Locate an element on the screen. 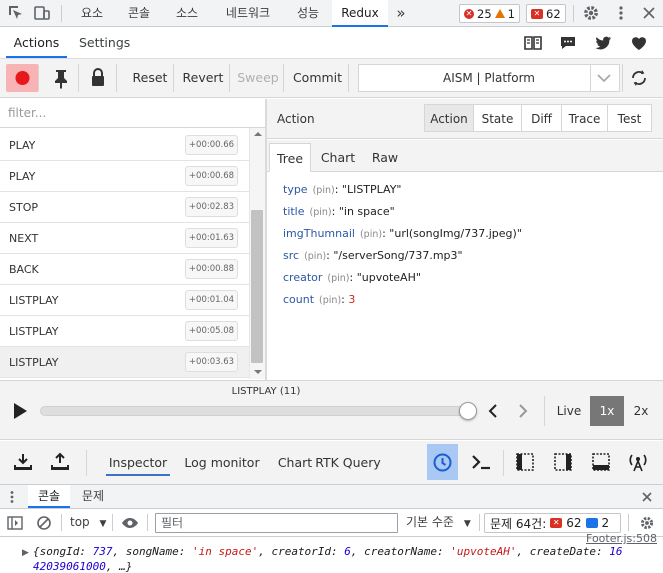 This screenshot has height=573, width=663. tab-raw: Raw is located at coordinates (385, 157).